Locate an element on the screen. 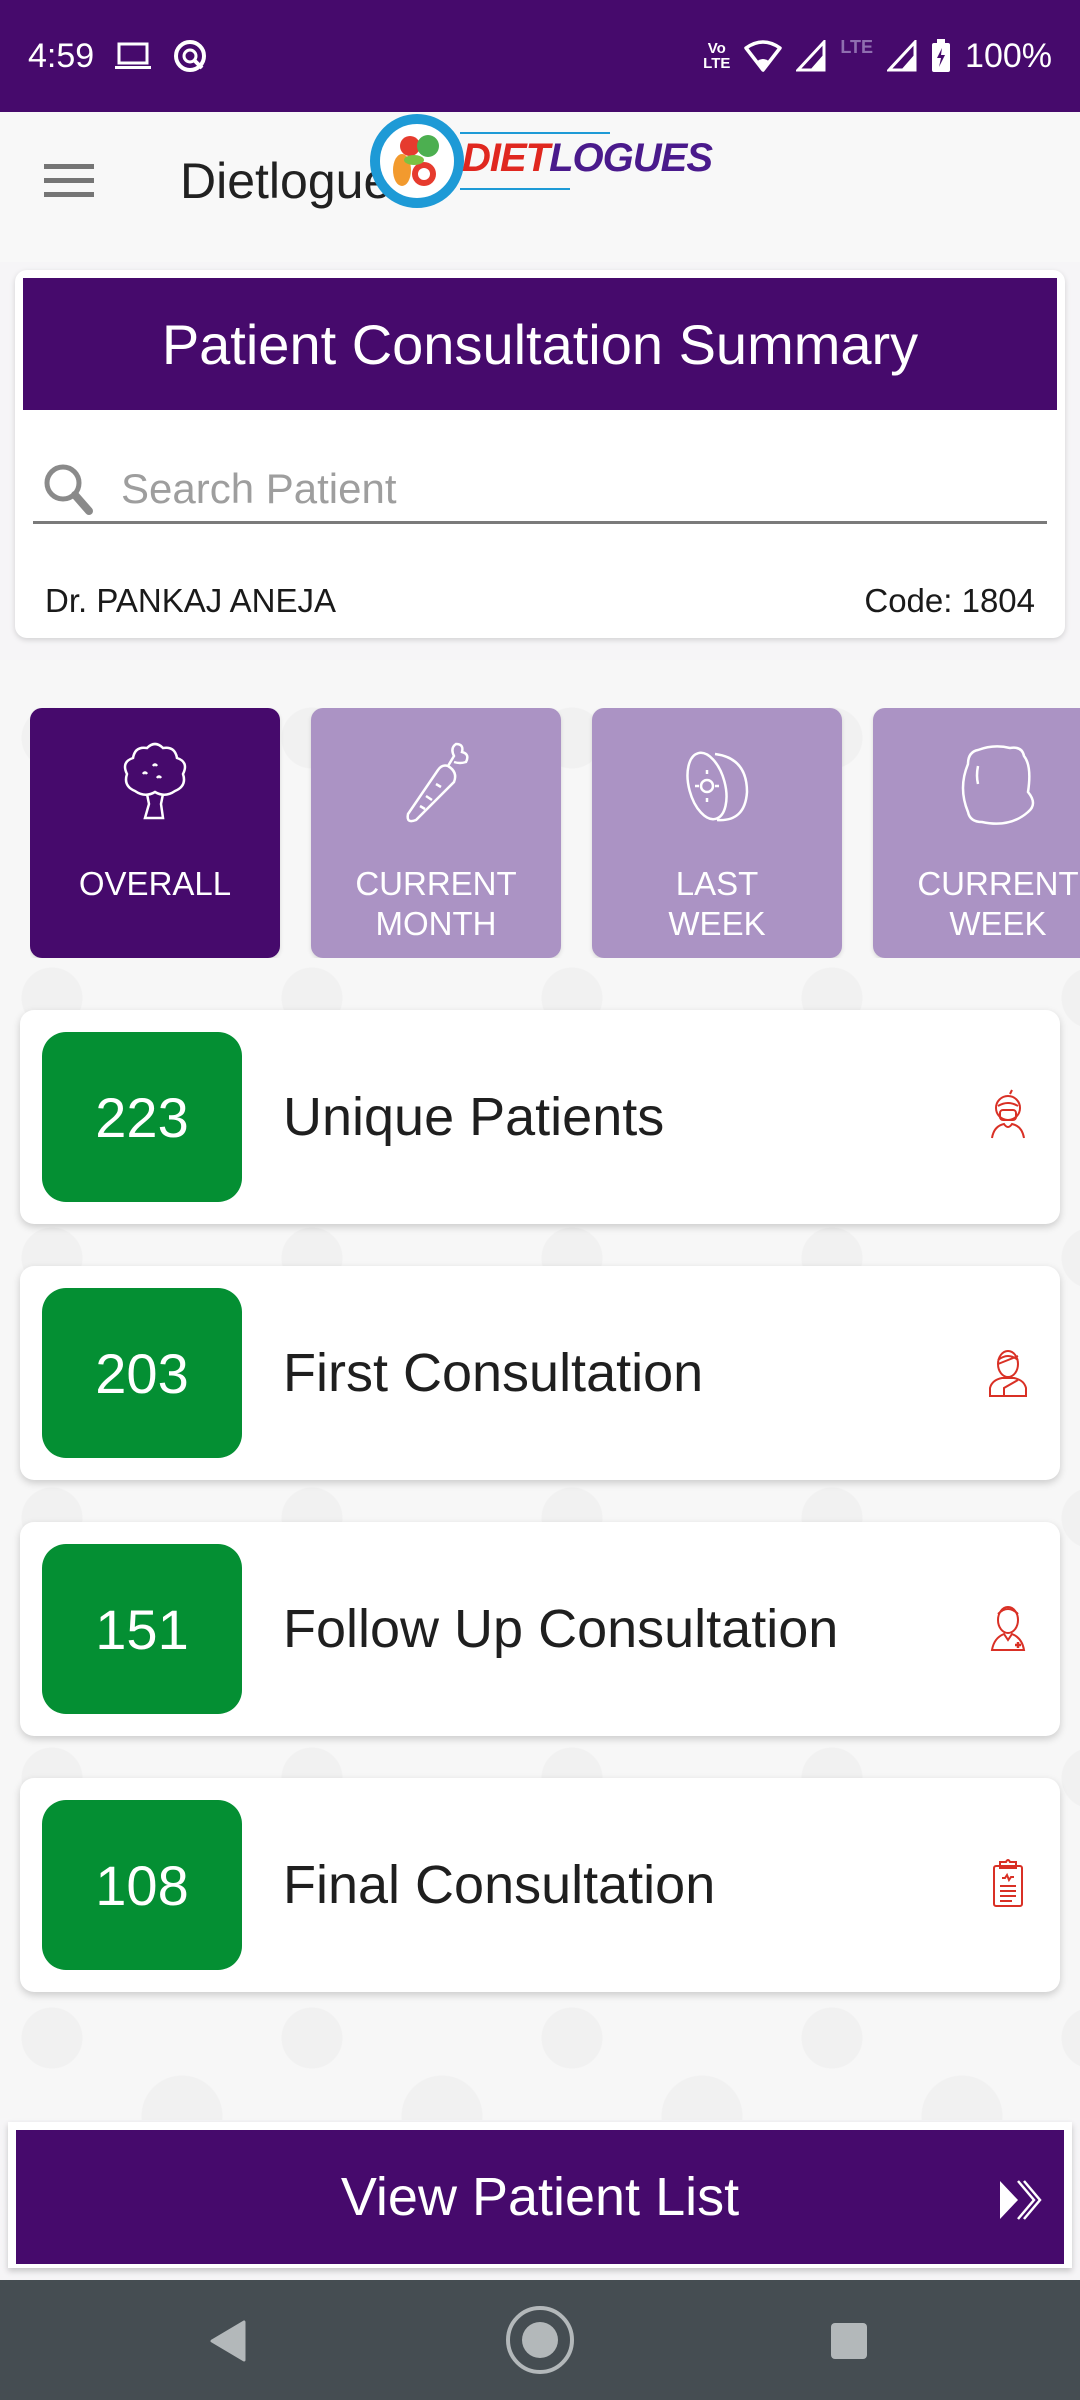 Image resolution: width=1080 pixels, height=2400 pixels. stat-count: 151 is located at coordinates (142, 1629).